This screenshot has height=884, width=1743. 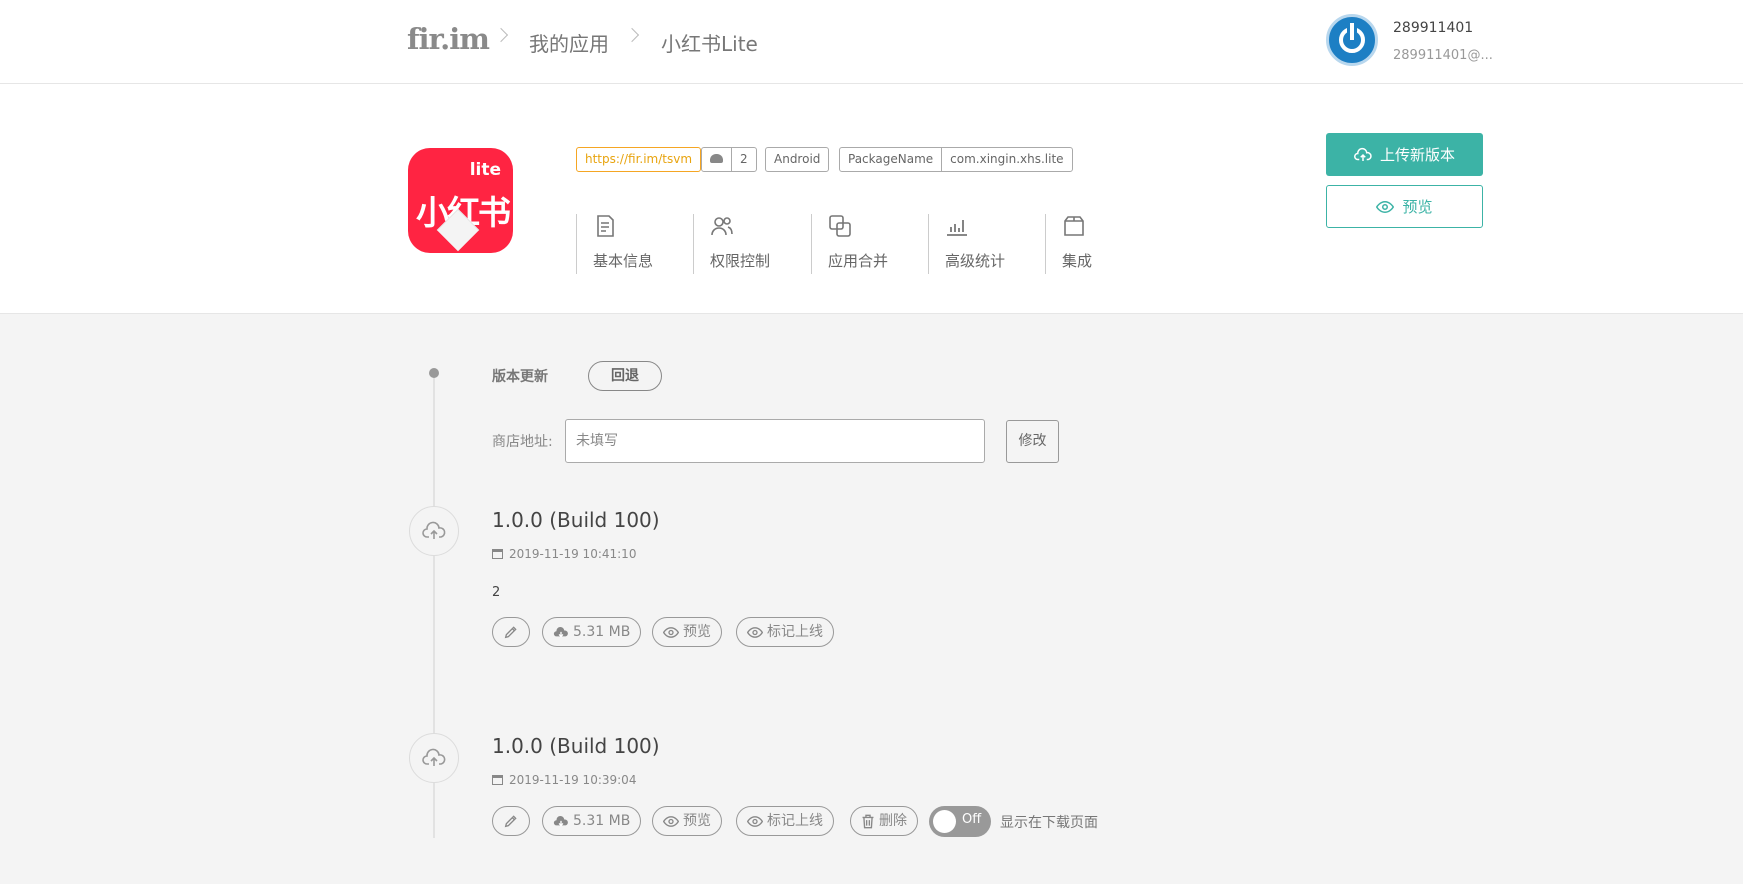 I want to click on preview-button: 预览, so click(x=1404, y=206).